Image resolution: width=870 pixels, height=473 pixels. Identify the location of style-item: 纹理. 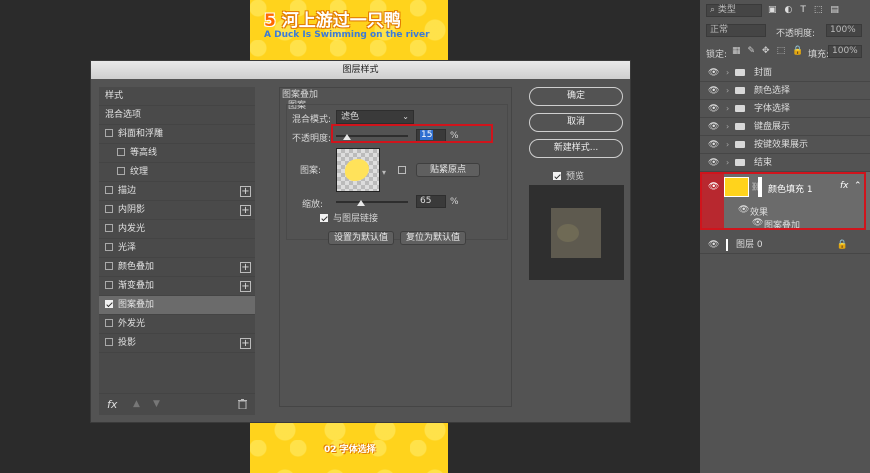
(177, 172).